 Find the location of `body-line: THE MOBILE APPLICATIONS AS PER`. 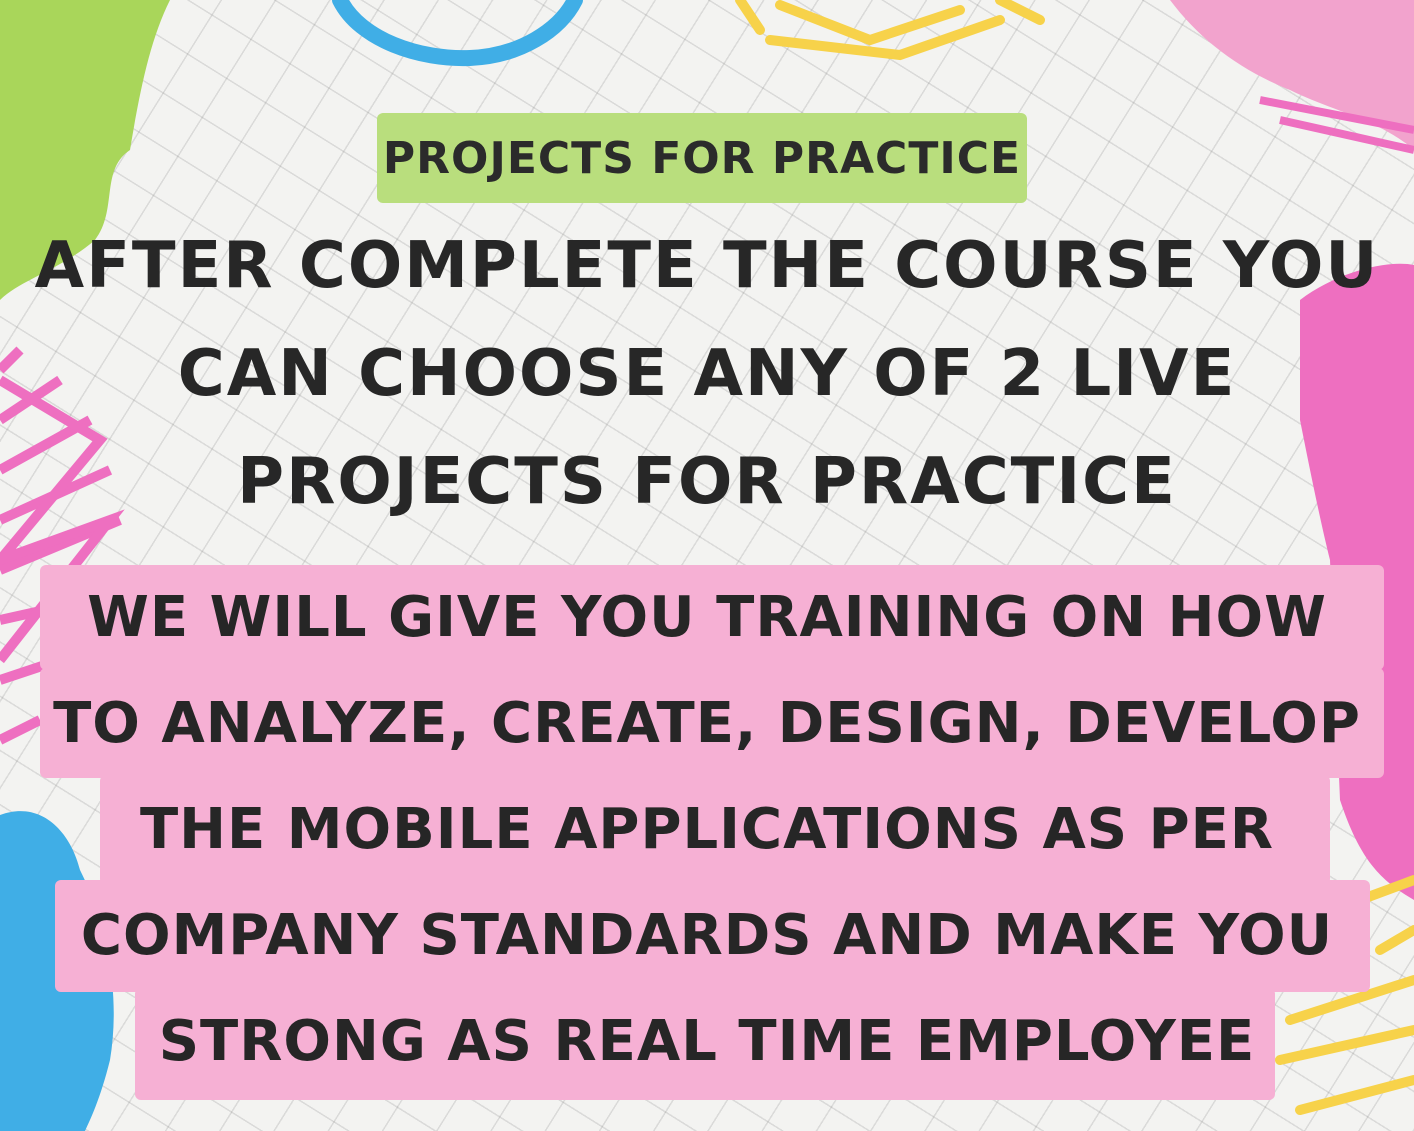

body-line: THE MOBILE APPLICATIONS AS PER is located at coordinates (707, 829).